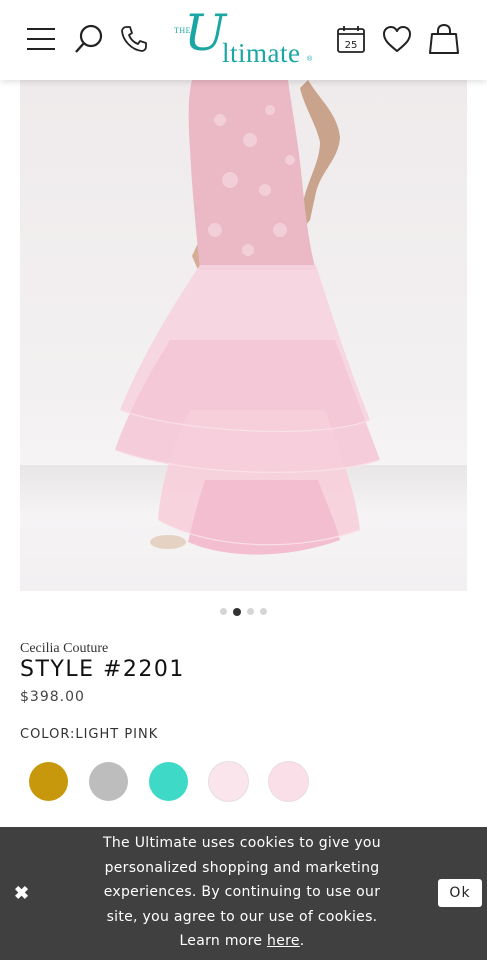 The width and height of the screenshot is (487, 960). I want to click on shopping-bag-icon, so click(444, 39).